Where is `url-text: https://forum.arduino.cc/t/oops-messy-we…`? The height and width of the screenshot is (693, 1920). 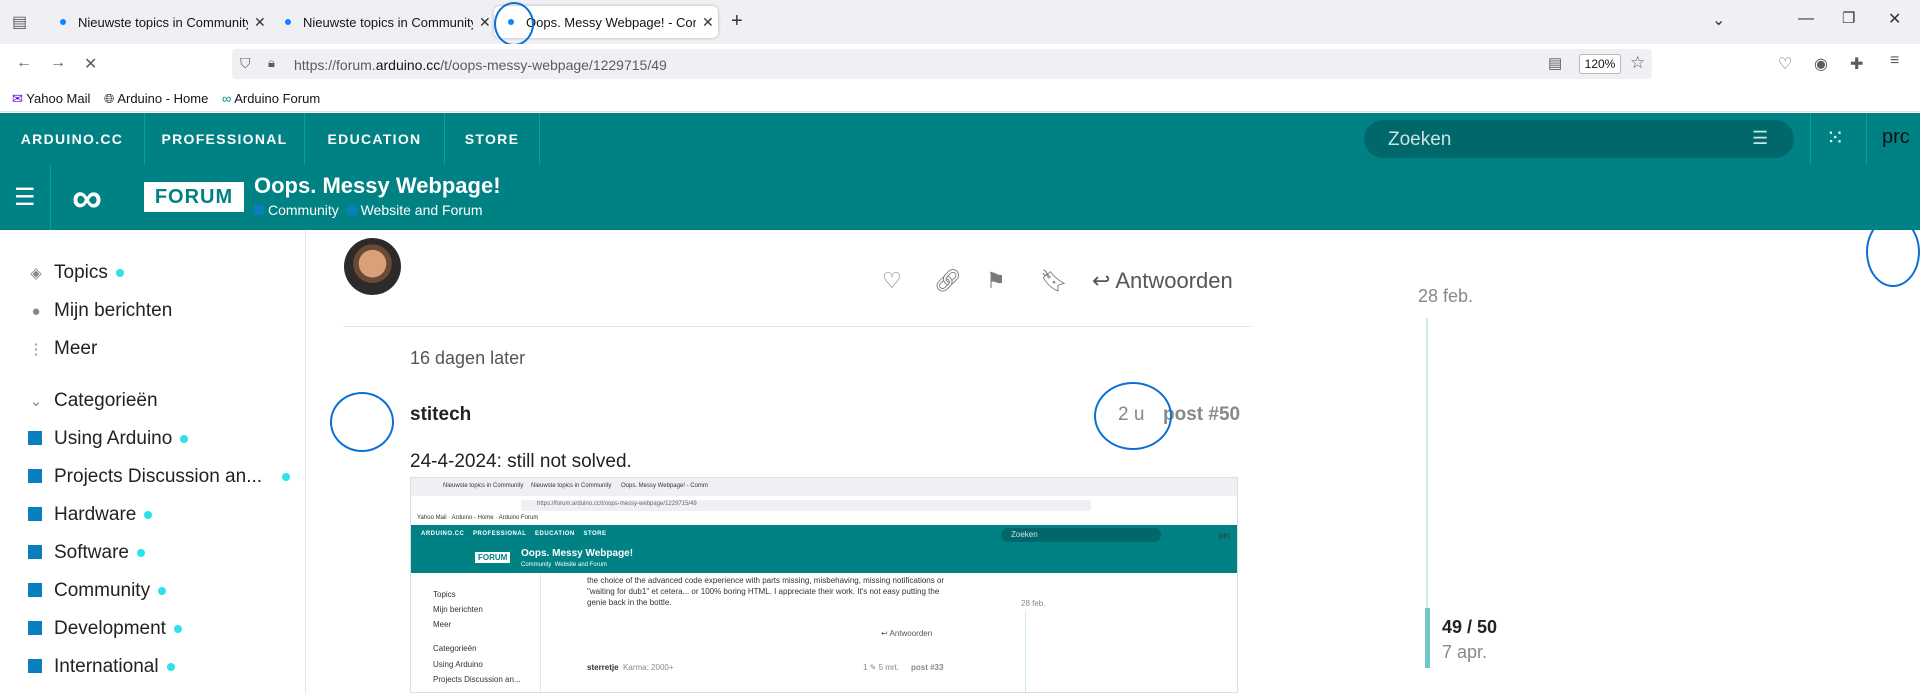 url-text: https://forum.arduino.cc/t/oops-messy-we… is located at coordinates (480, 65).